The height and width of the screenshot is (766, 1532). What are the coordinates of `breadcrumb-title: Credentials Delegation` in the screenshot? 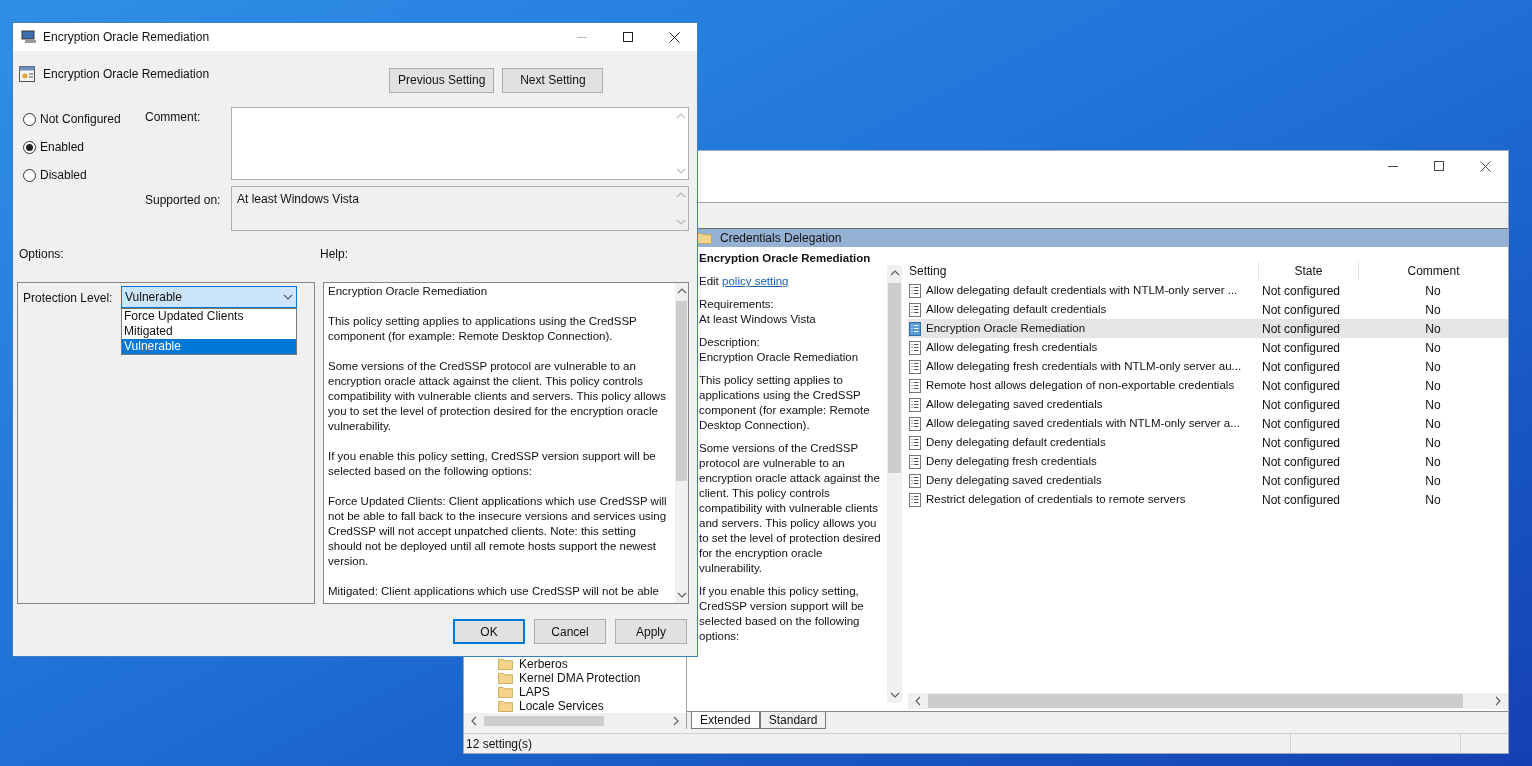 It's located at (781, 239).